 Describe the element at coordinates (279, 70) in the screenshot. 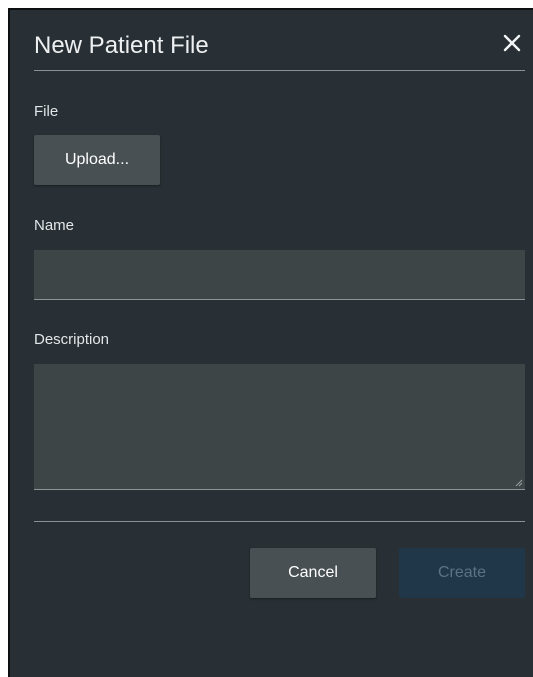

I see `title-divider` at that location.